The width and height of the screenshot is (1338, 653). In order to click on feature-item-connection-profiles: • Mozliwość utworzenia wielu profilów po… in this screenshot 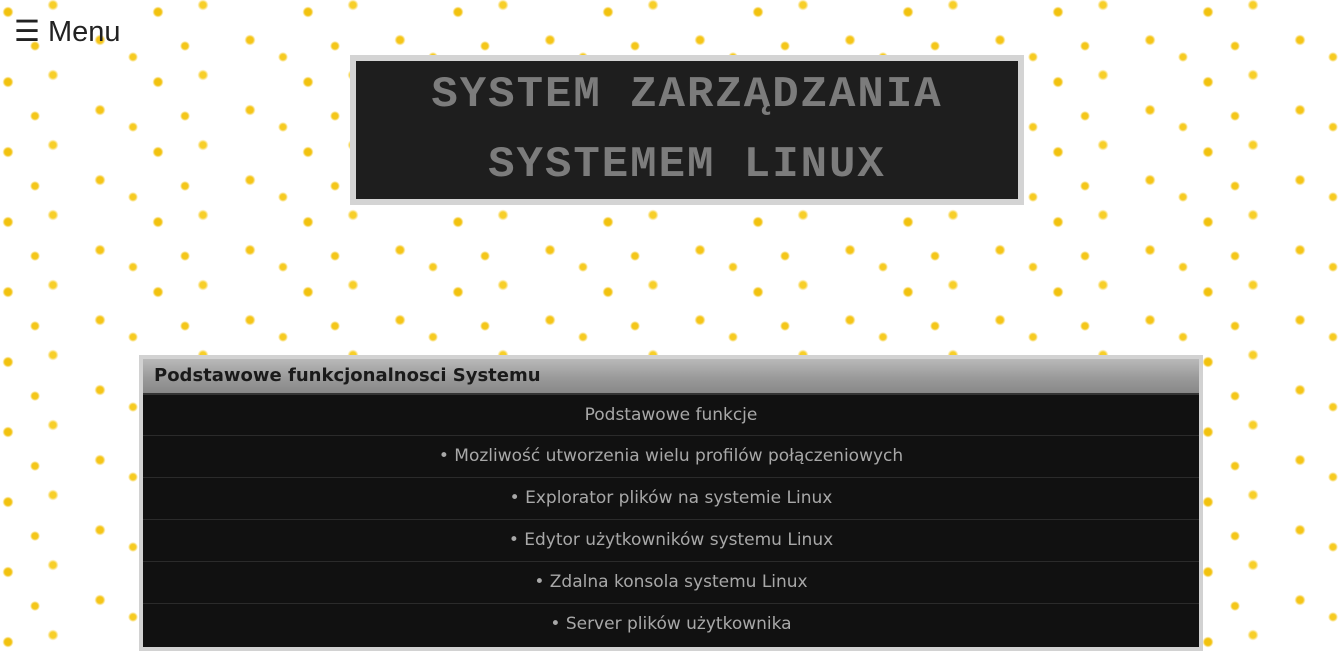, I will do `click(671, 457)`.